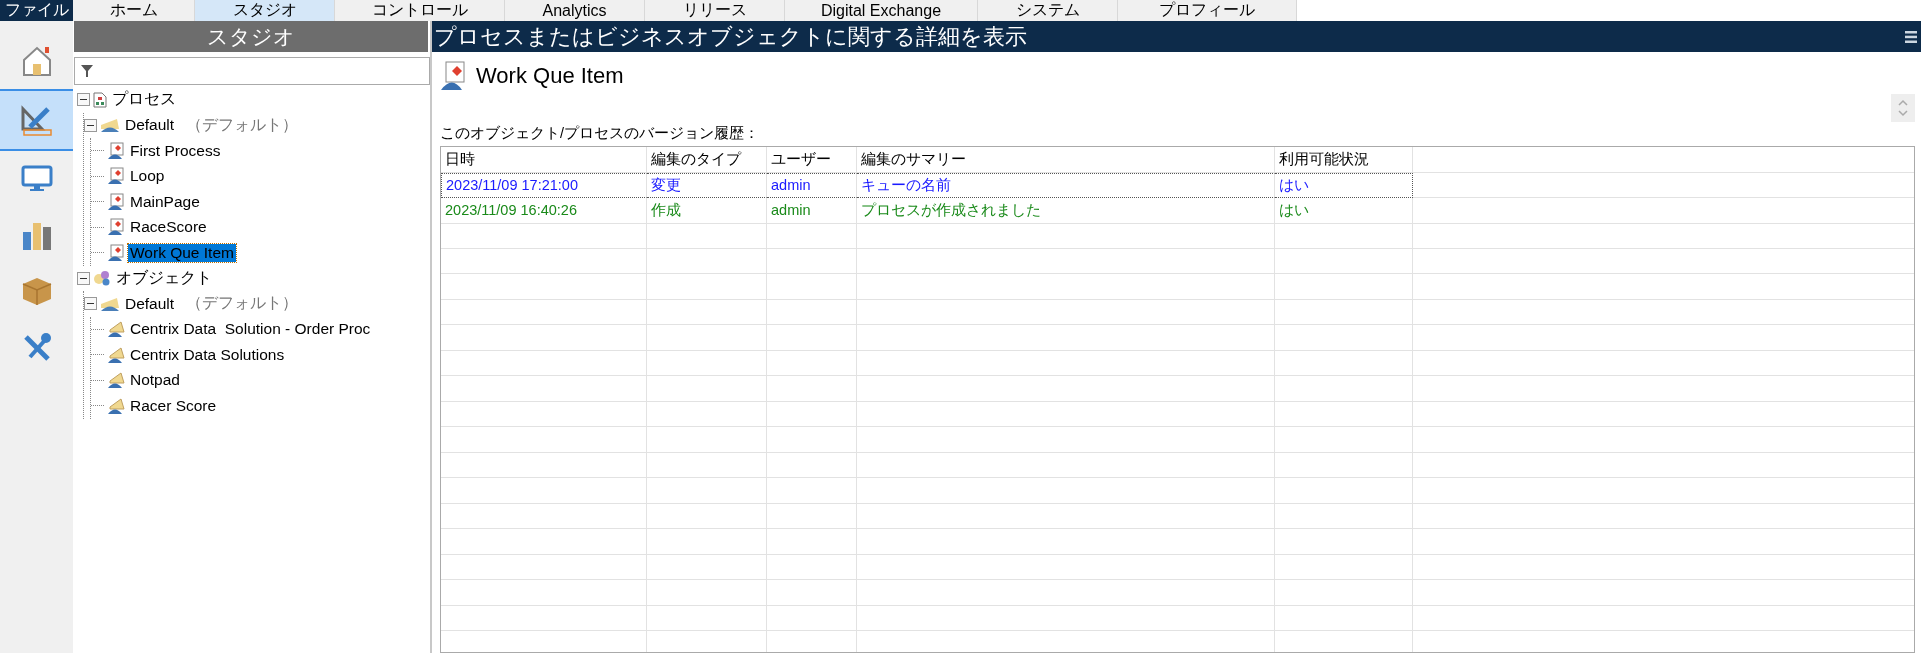 Image resolution: width=1921 pixels, height=653 pixels. What do you see at coordinates (207, 354) in the screenshot?
I see `tree-item: Centrix Data Solutions` at bounding box center [207, 354].